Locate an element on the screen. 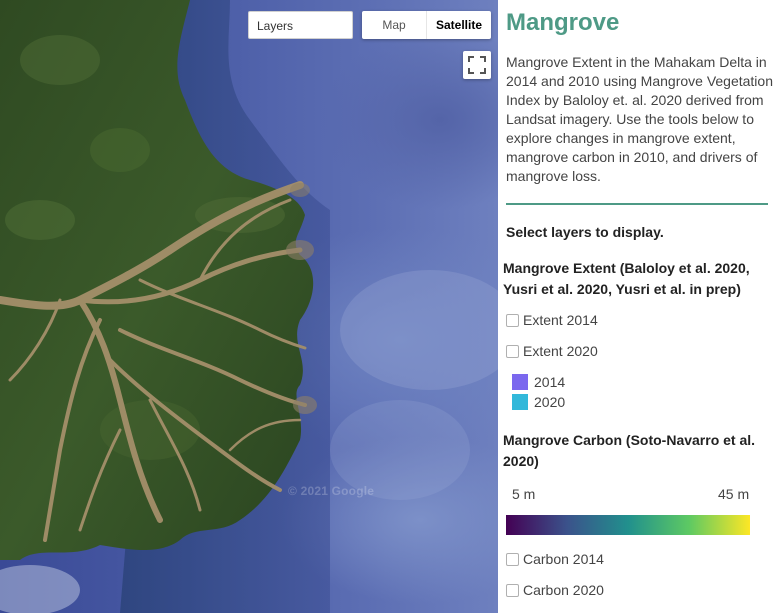 The width and height of the screenshot is (784, 613). google-watermark: © 2021 Google is located at coordinates (331, 491).